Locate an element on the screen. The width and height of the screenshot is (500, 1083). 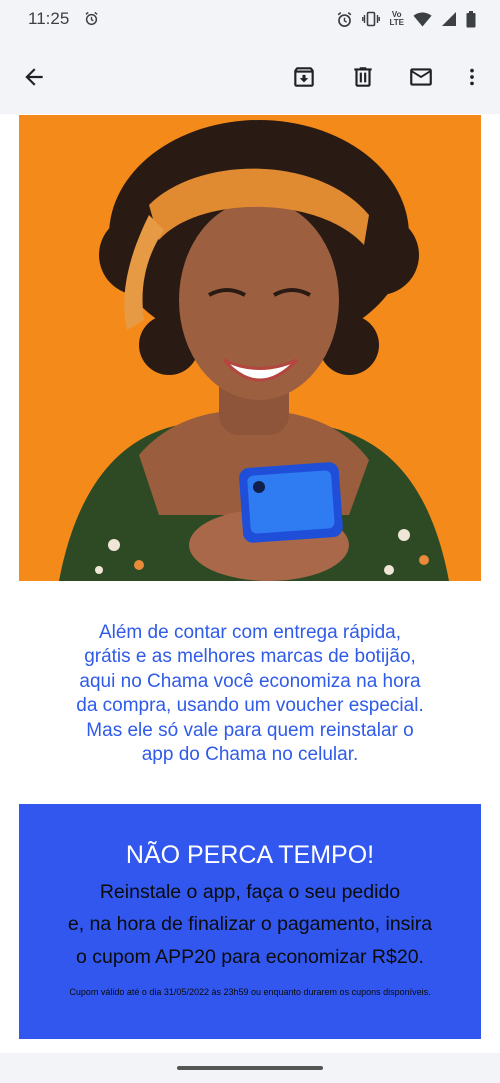
body-line: Mas ele só vale para quem reinstalar o is located at coordinates (250, 730).